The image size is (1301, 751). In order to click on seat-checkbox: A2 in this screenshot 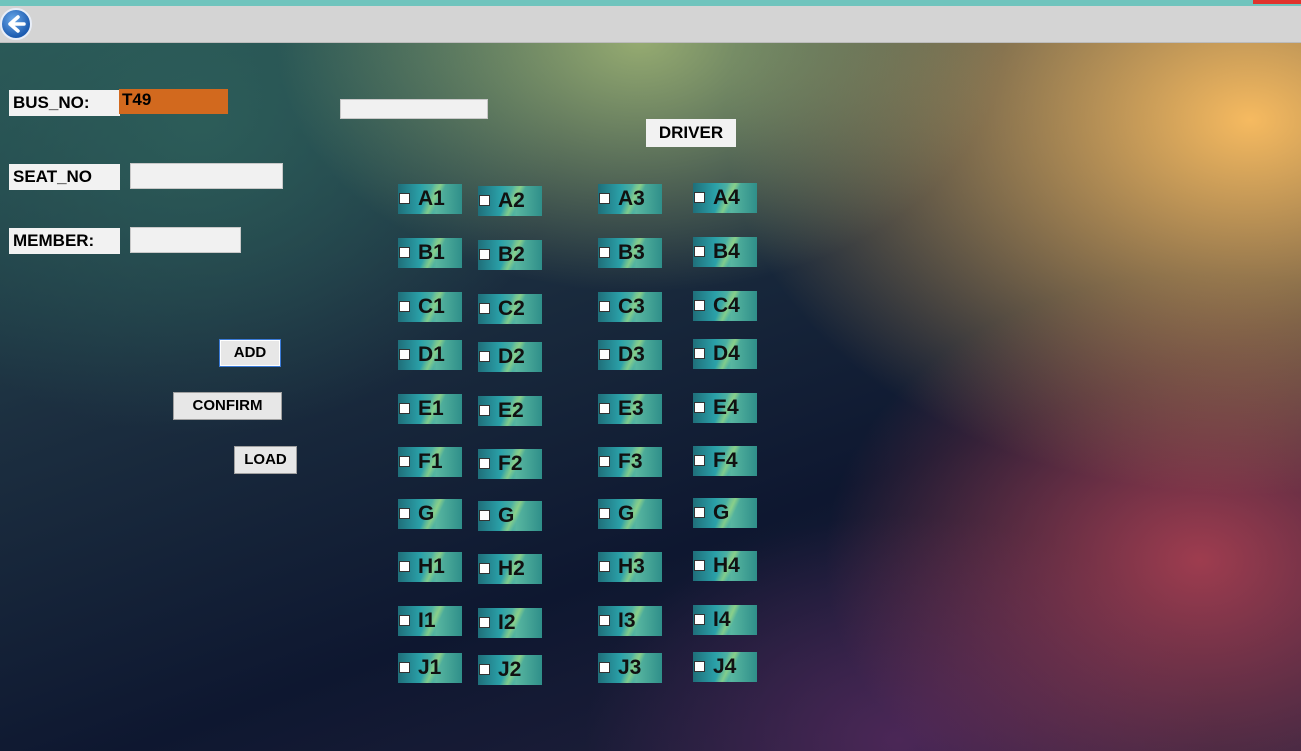, I will do `click(510, 201)`.